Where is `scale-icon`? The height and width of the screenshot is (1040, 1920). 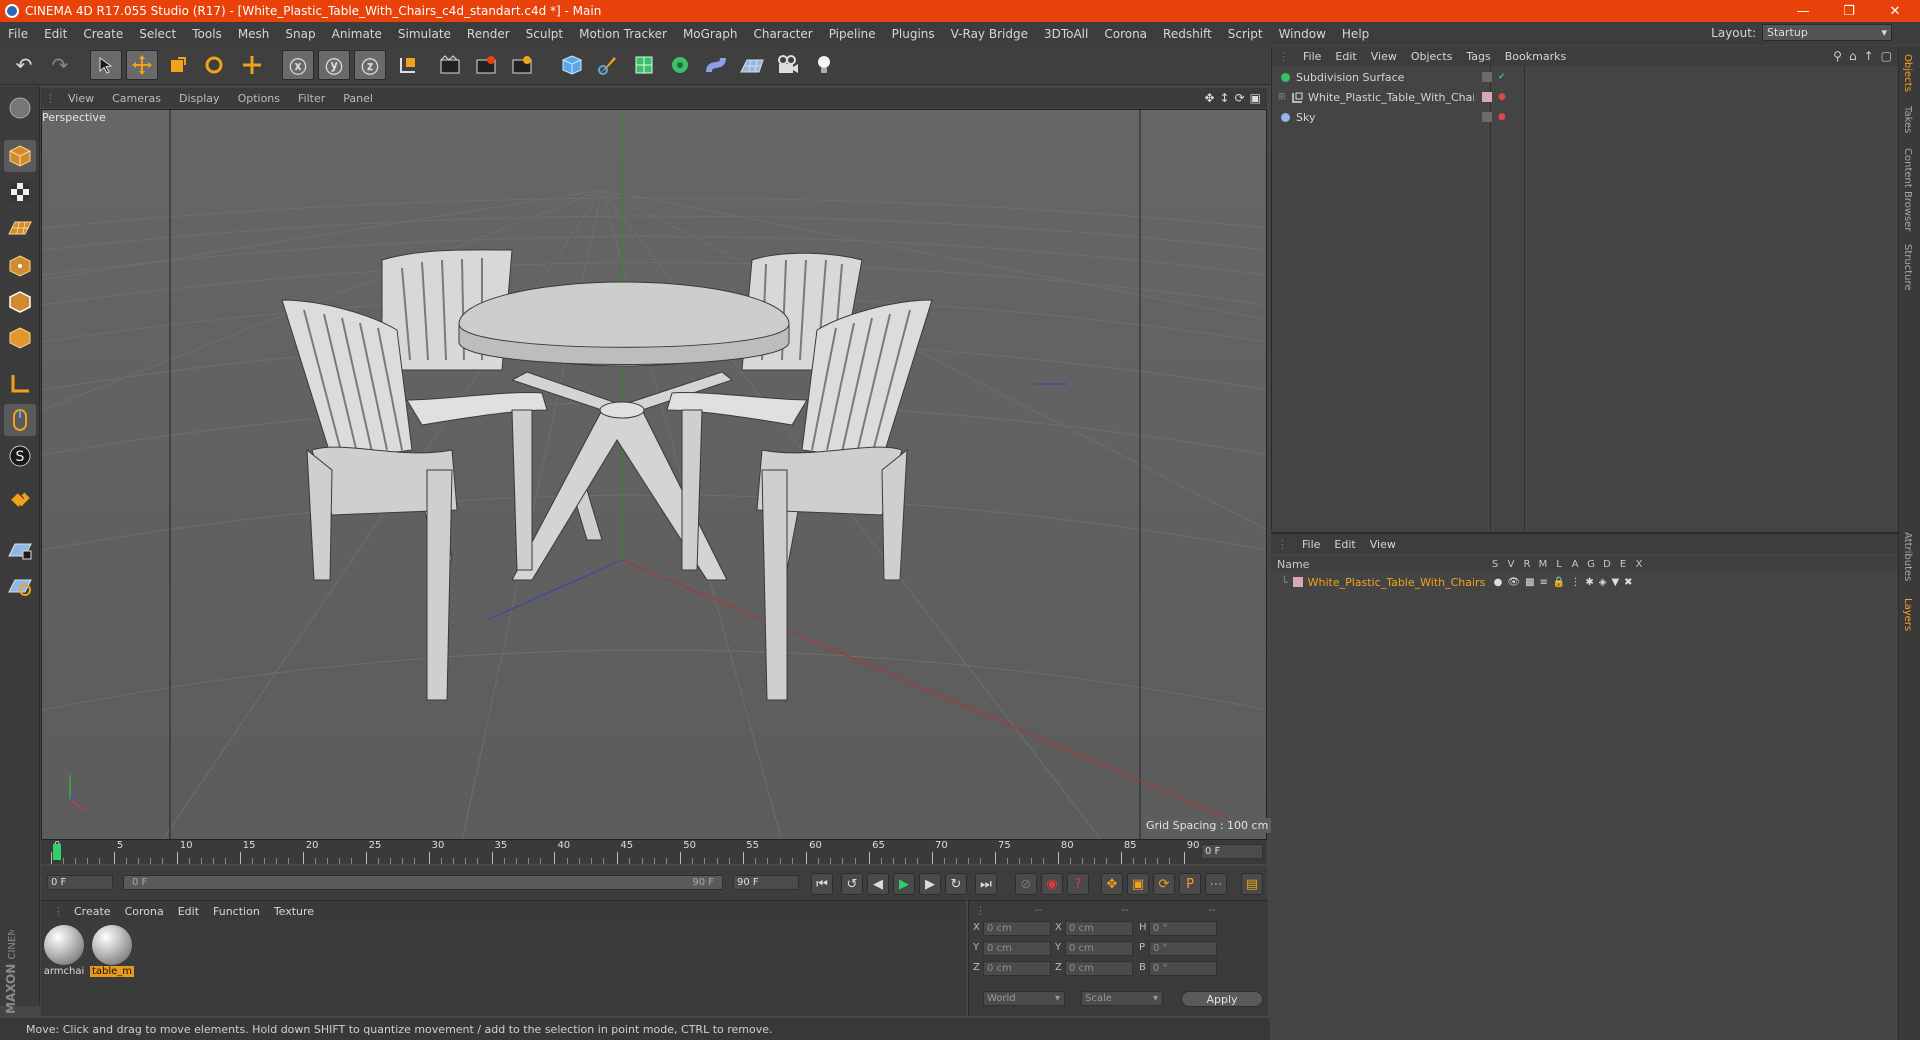 scale-icon is located at coordinates (178, 65).